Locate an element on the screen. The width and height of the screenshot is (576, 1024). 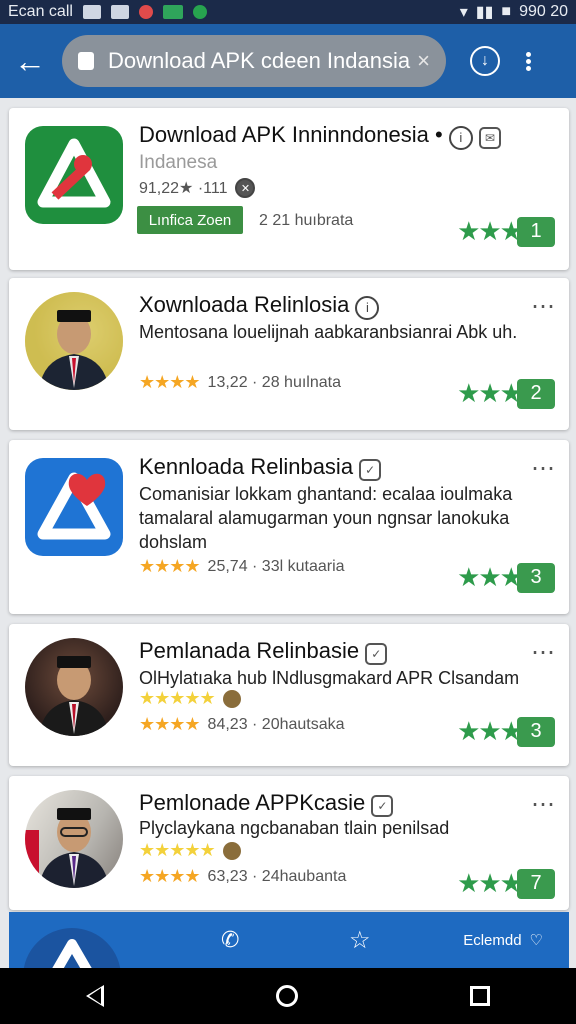
lock-icon is located at coordinates (86, 61).